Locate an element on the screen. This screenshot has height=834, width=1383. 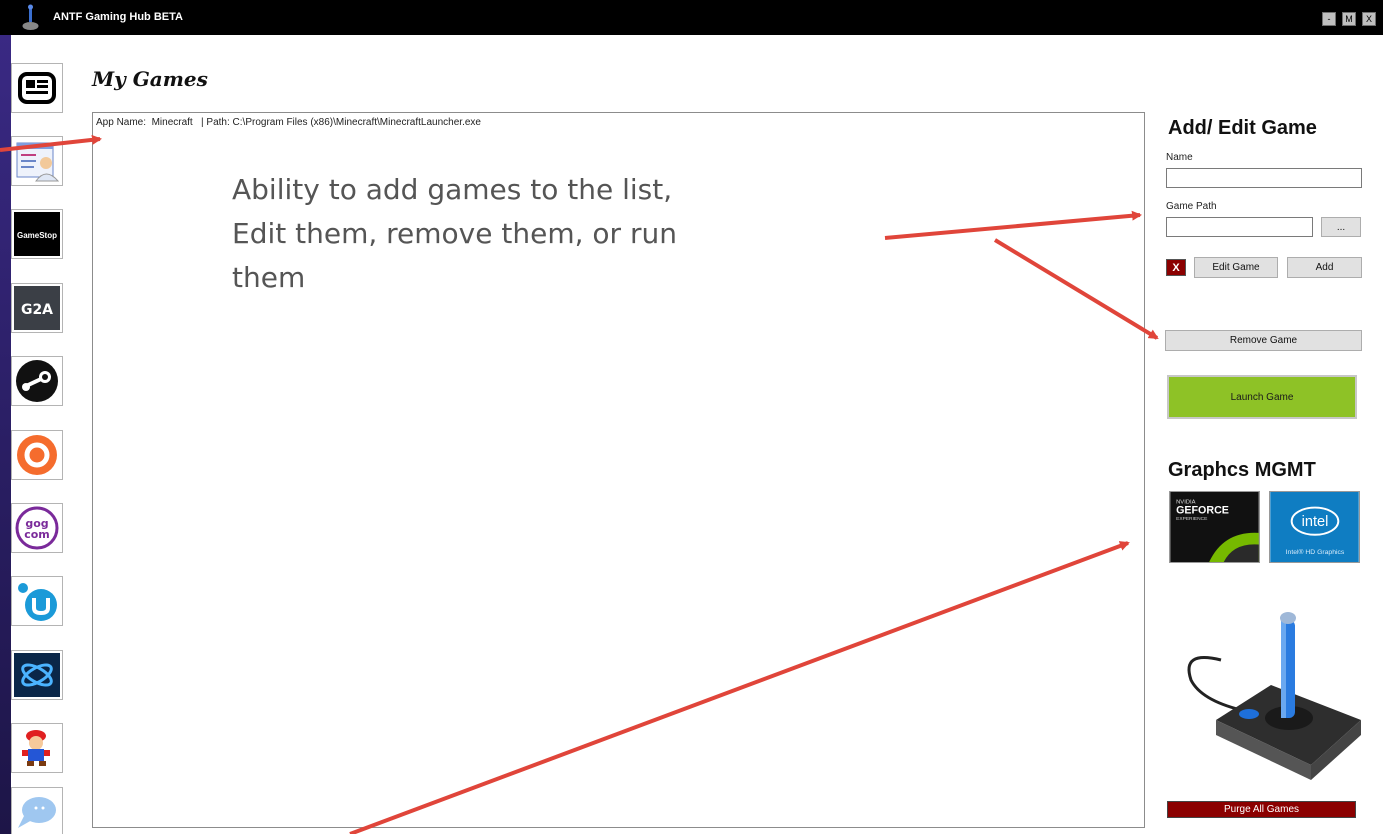
steam-button is located at coordinates (37, 381).